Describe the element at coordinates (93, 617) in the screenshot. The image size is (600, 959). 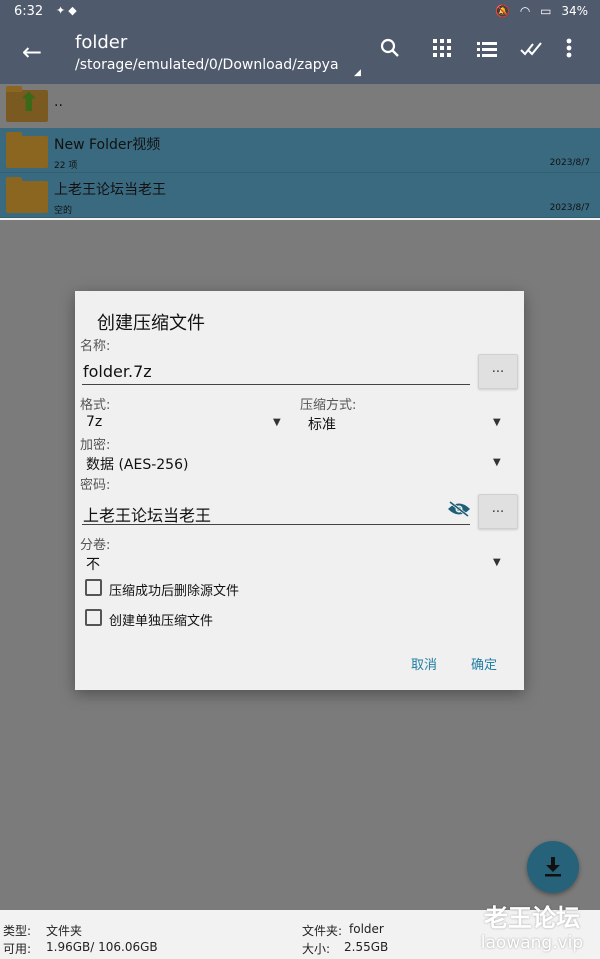
I see `separate-archive-checkbox` at that location.